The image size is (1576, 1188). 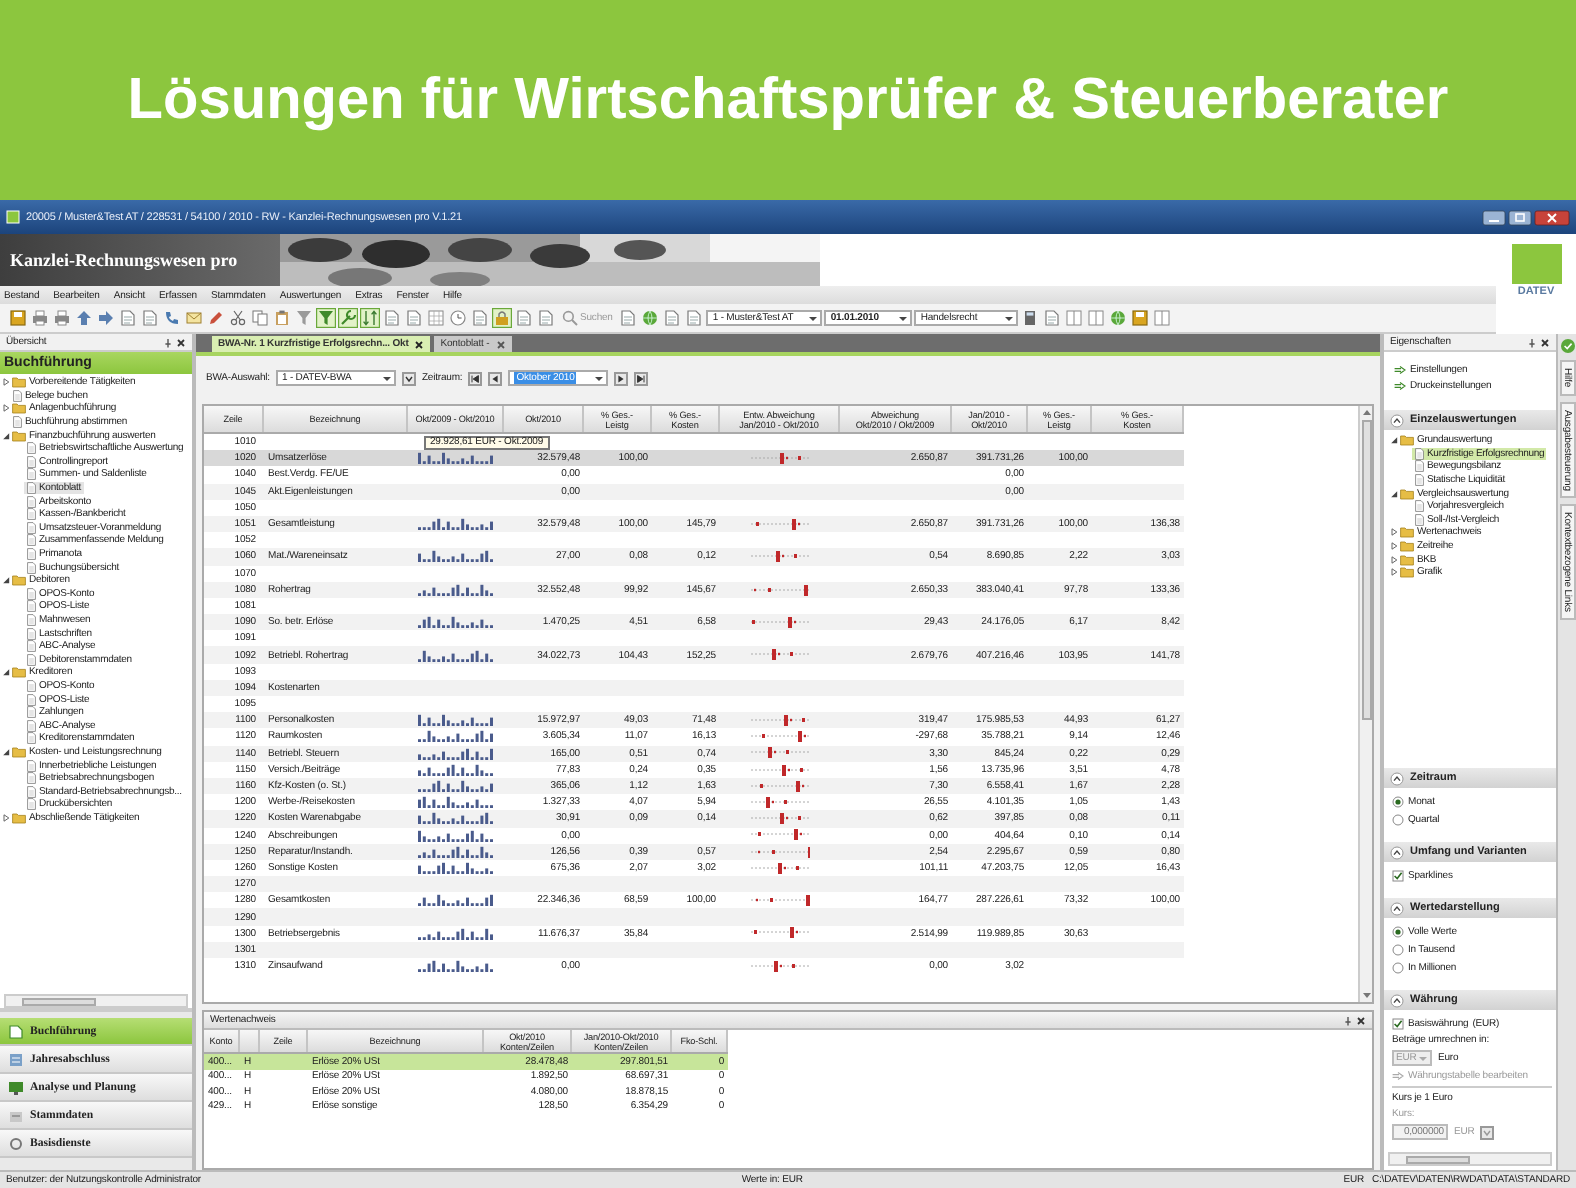 I want to click on down-arrow-icon, so click(x=1366, y=996).